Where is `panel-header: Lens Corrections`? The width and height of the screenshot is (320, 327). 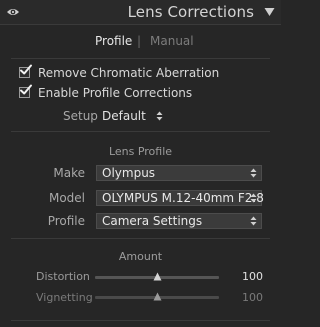 panel-header: Lens Corrections is located at coordinates (140, 12).